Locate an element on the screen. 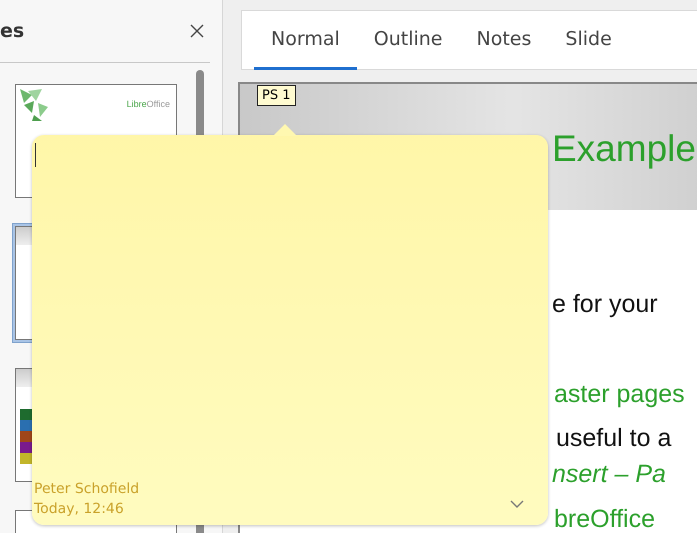 This screenshot has width=697, height=533. slide-text: useful to a is located at coordinates (614, 438).